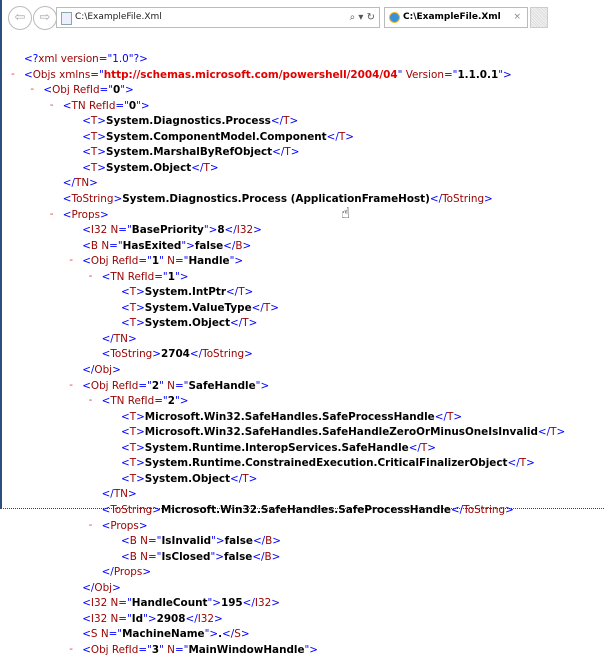 The height and width of the screenshot is (658, 611). Describe the element at coordinates (172, 230) in the screenshot. I see `xml-line: <I32 N="BasePriority">8</I32>` at that location.